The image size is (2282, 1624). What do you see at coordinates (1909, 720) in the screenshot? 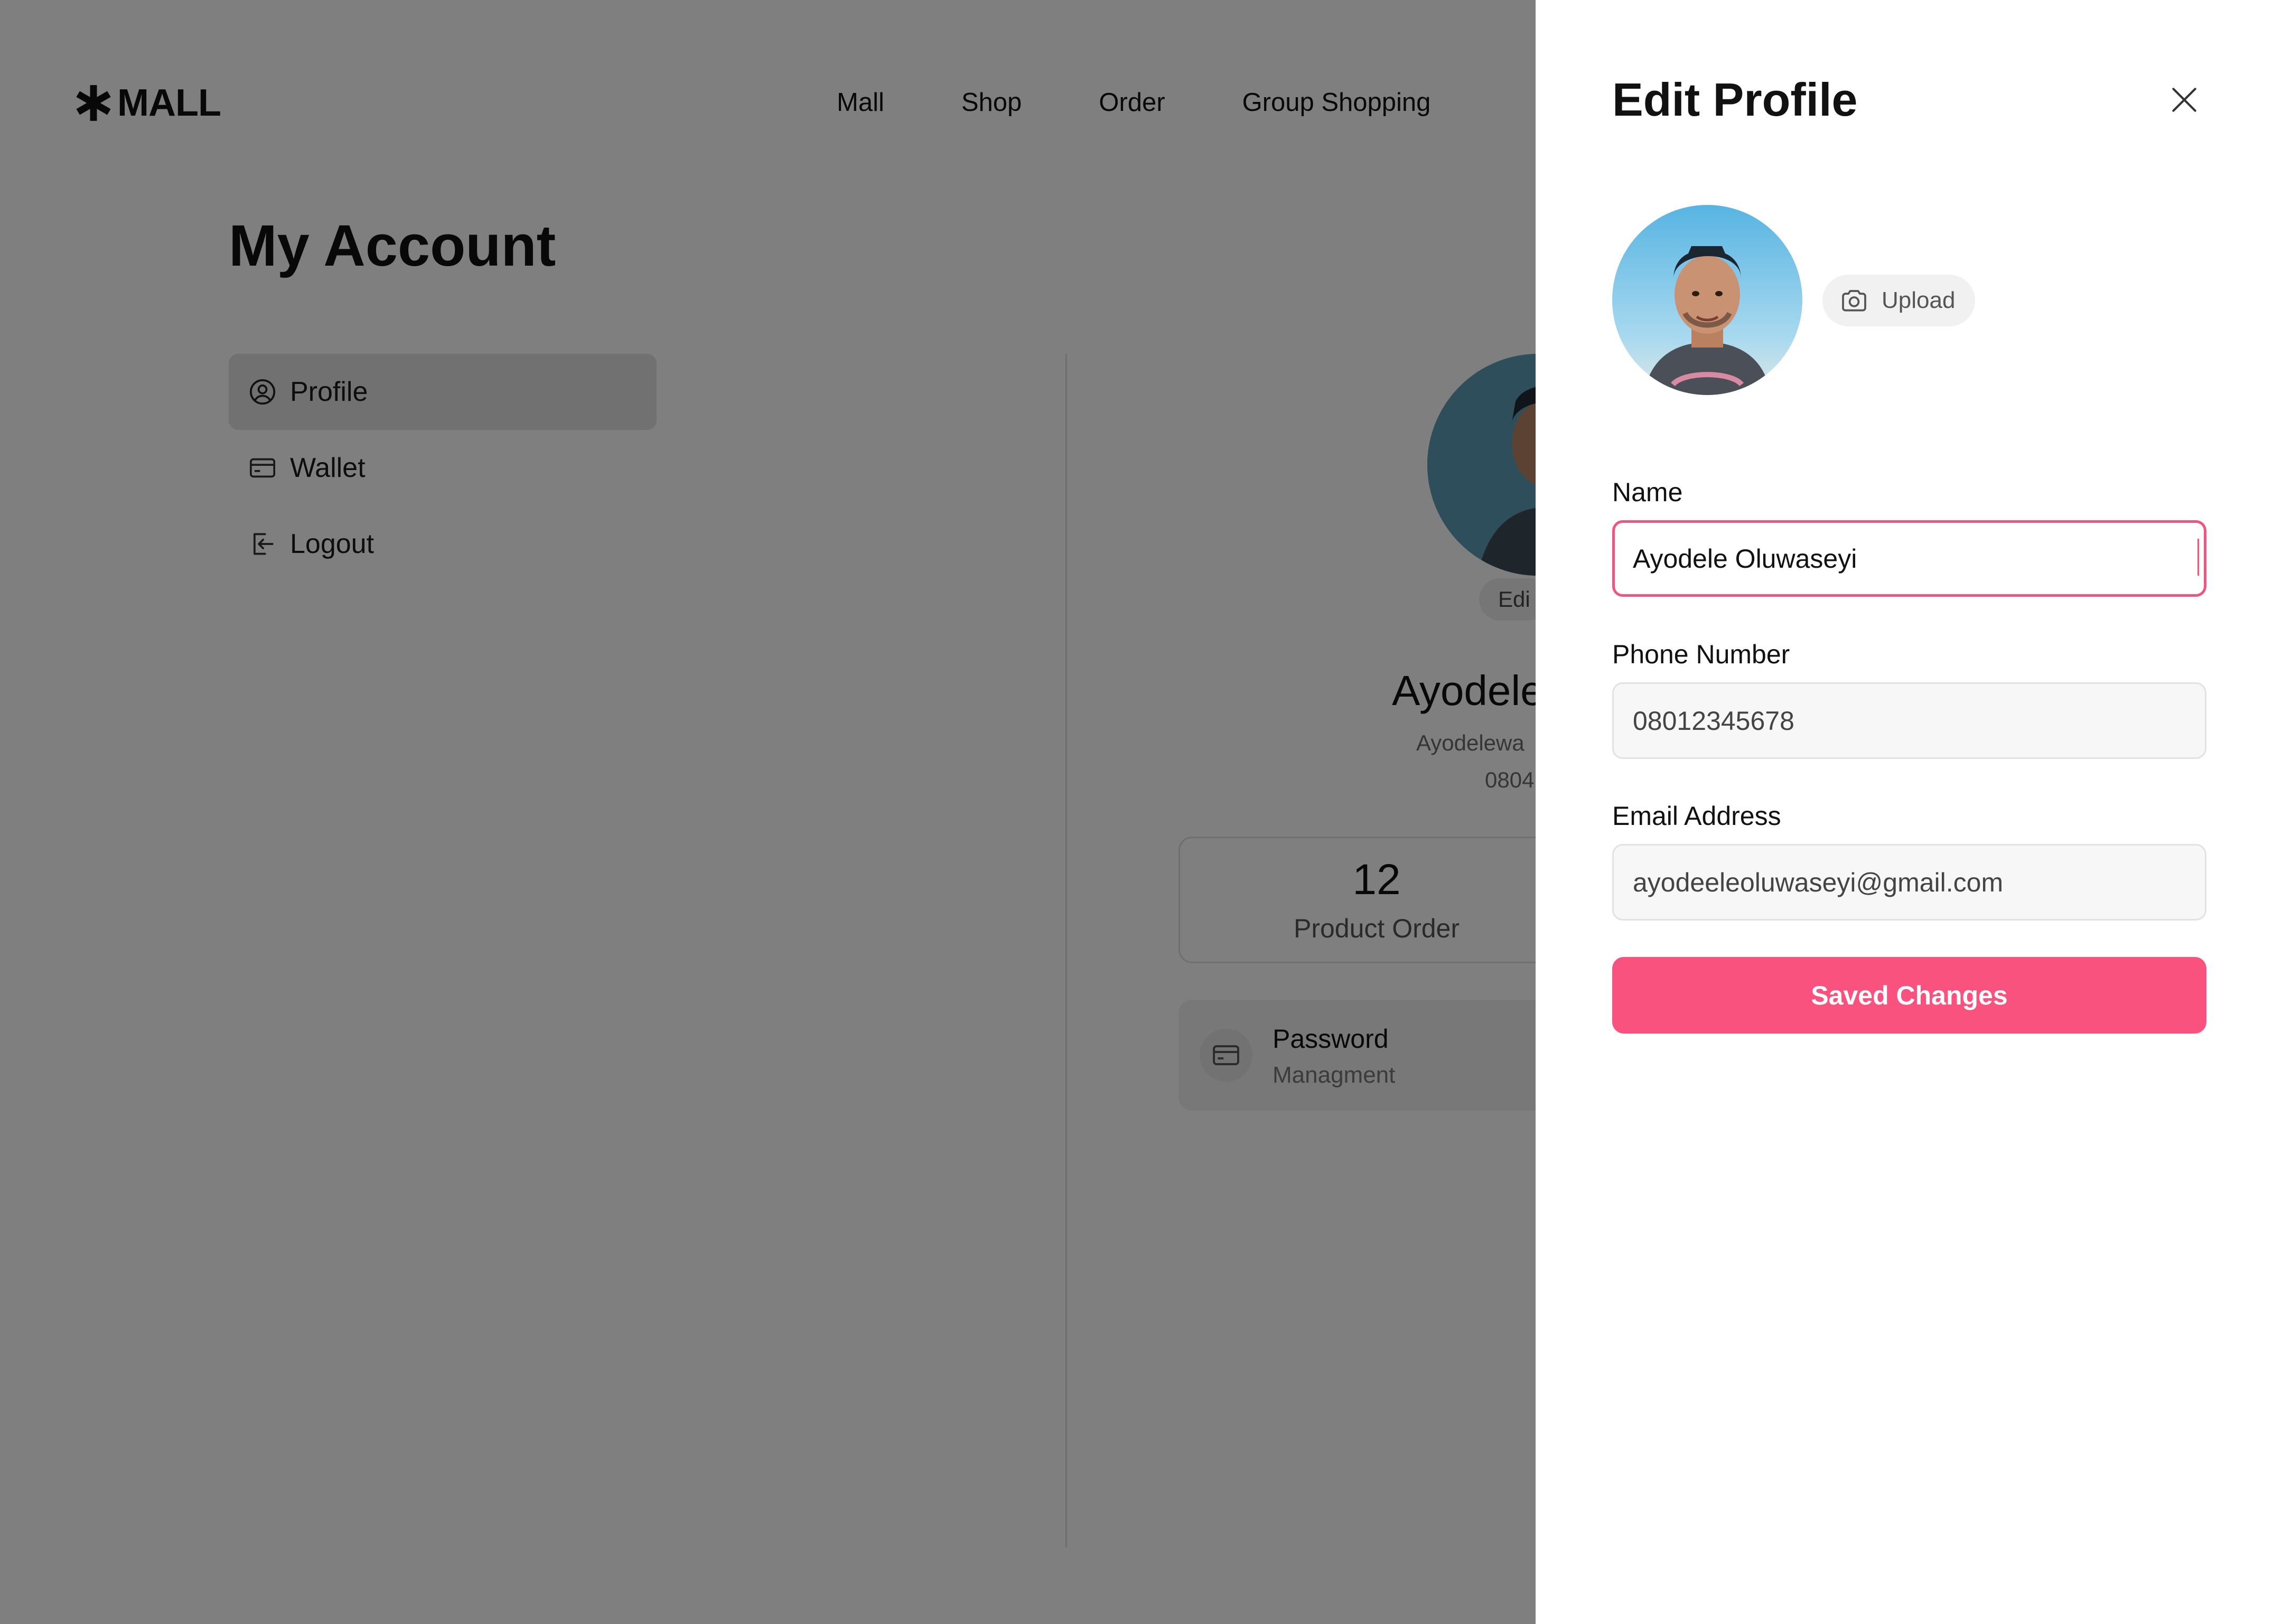
I see `phone-field` at bounding box center [1909, 720].